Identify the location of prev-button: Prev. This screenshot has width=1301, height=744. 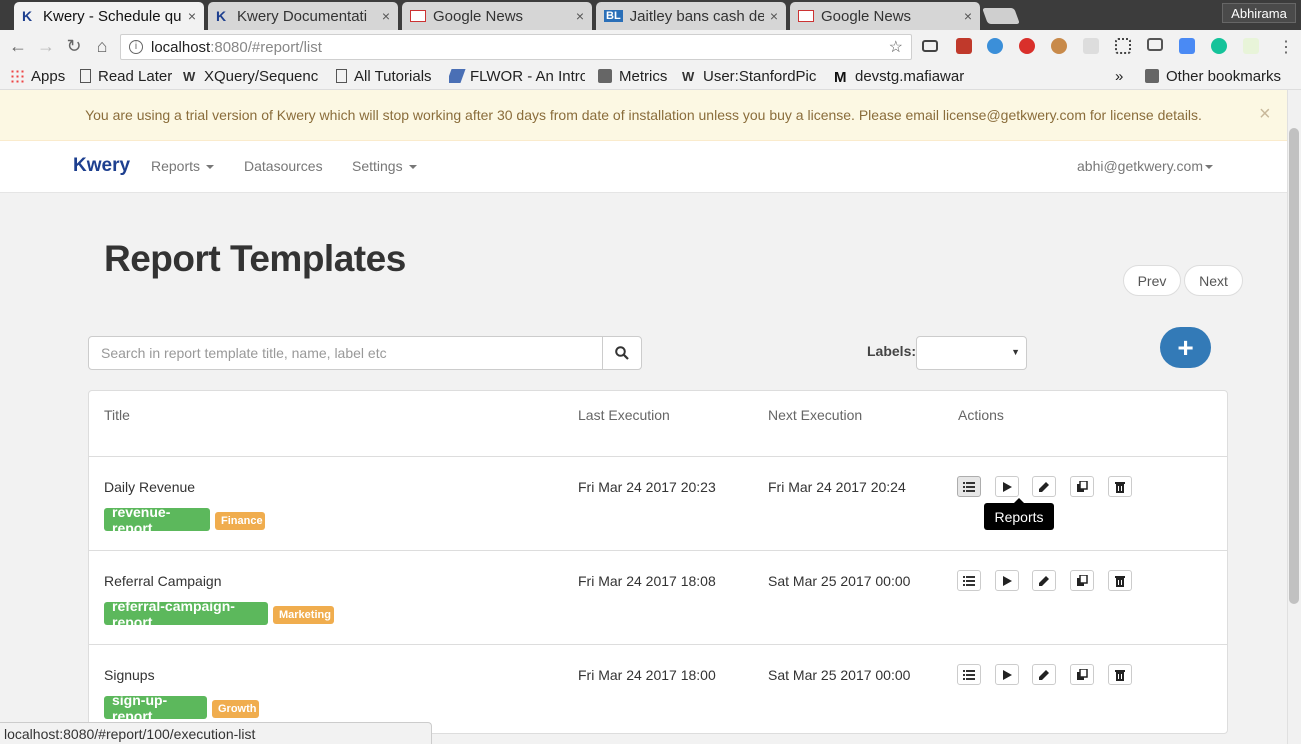
(1152, 280).